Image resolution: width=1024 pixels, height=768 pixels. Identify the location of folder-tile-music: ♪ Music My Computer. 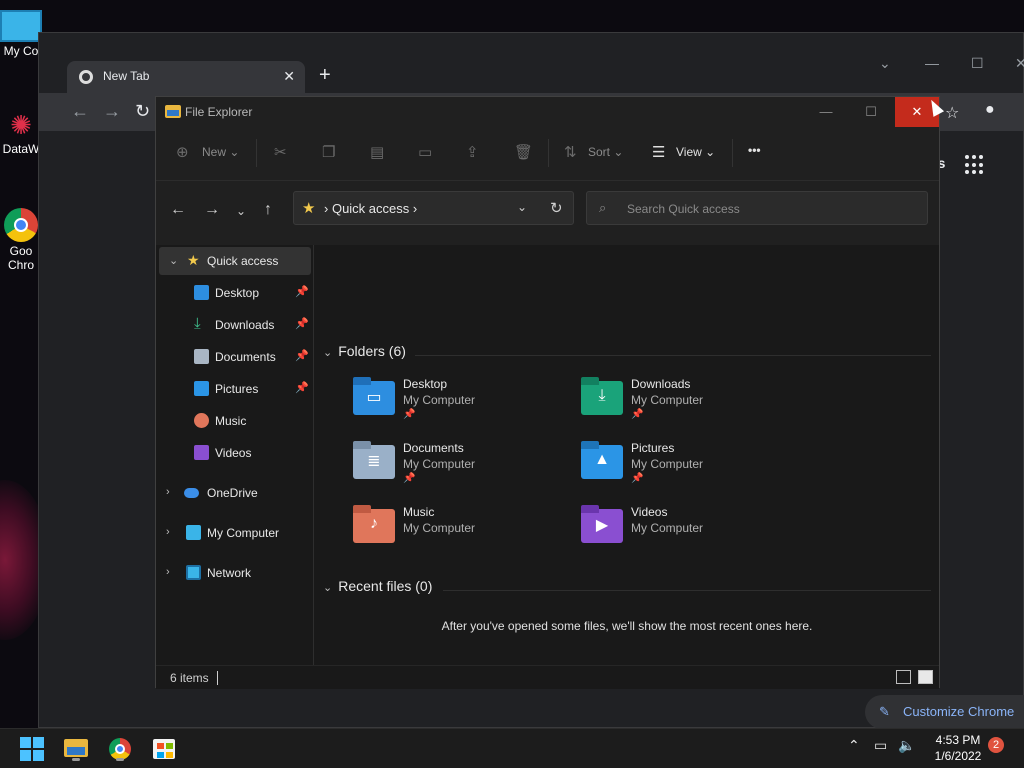
(458, 533).